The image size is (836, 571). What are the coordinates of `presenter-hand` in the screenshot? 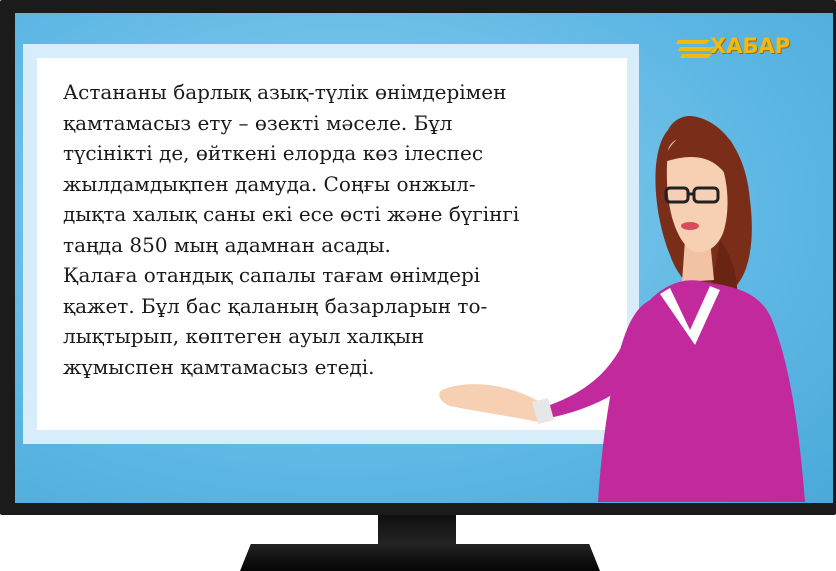 It's located at (491, 403).